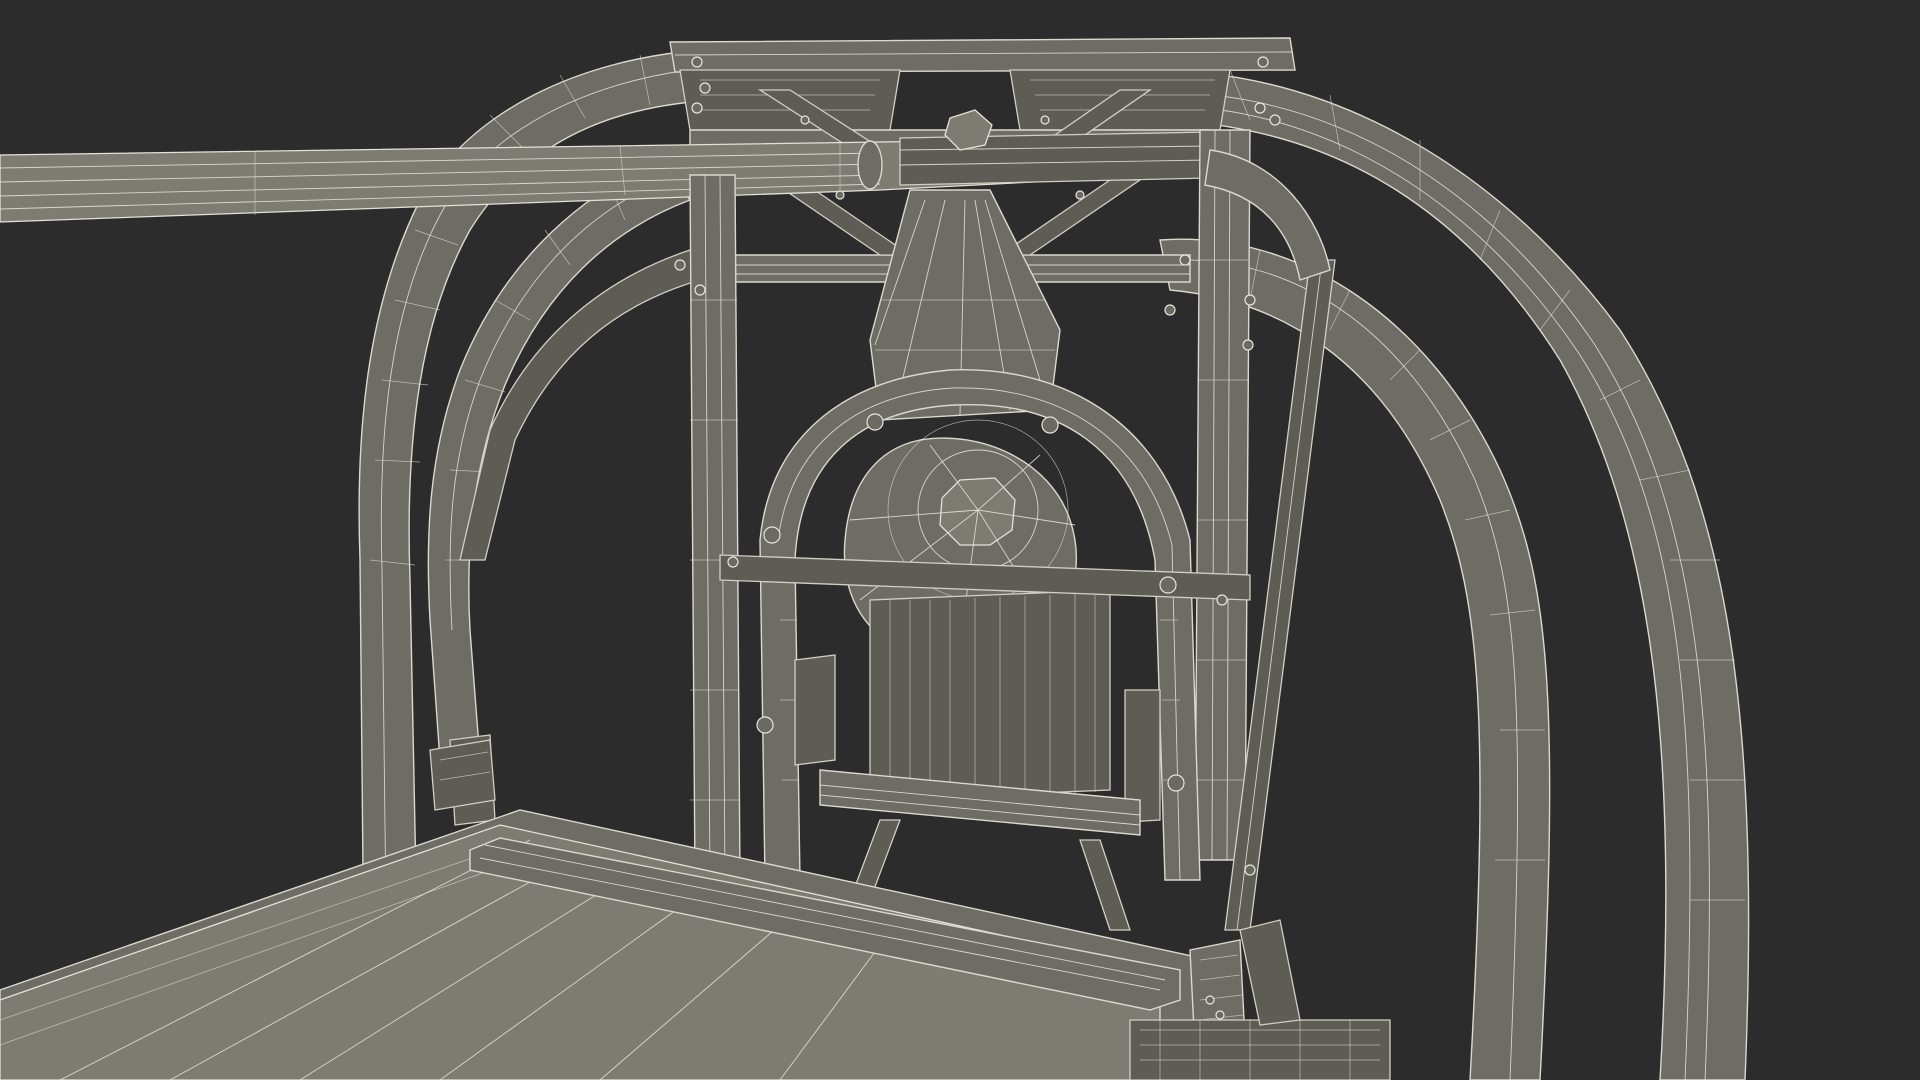 This screenshot has height=1080, width=1920. What do you see at coordinates (990, 695) in the screenshot?
I see `platen-block` at bounding box center [990, 695].